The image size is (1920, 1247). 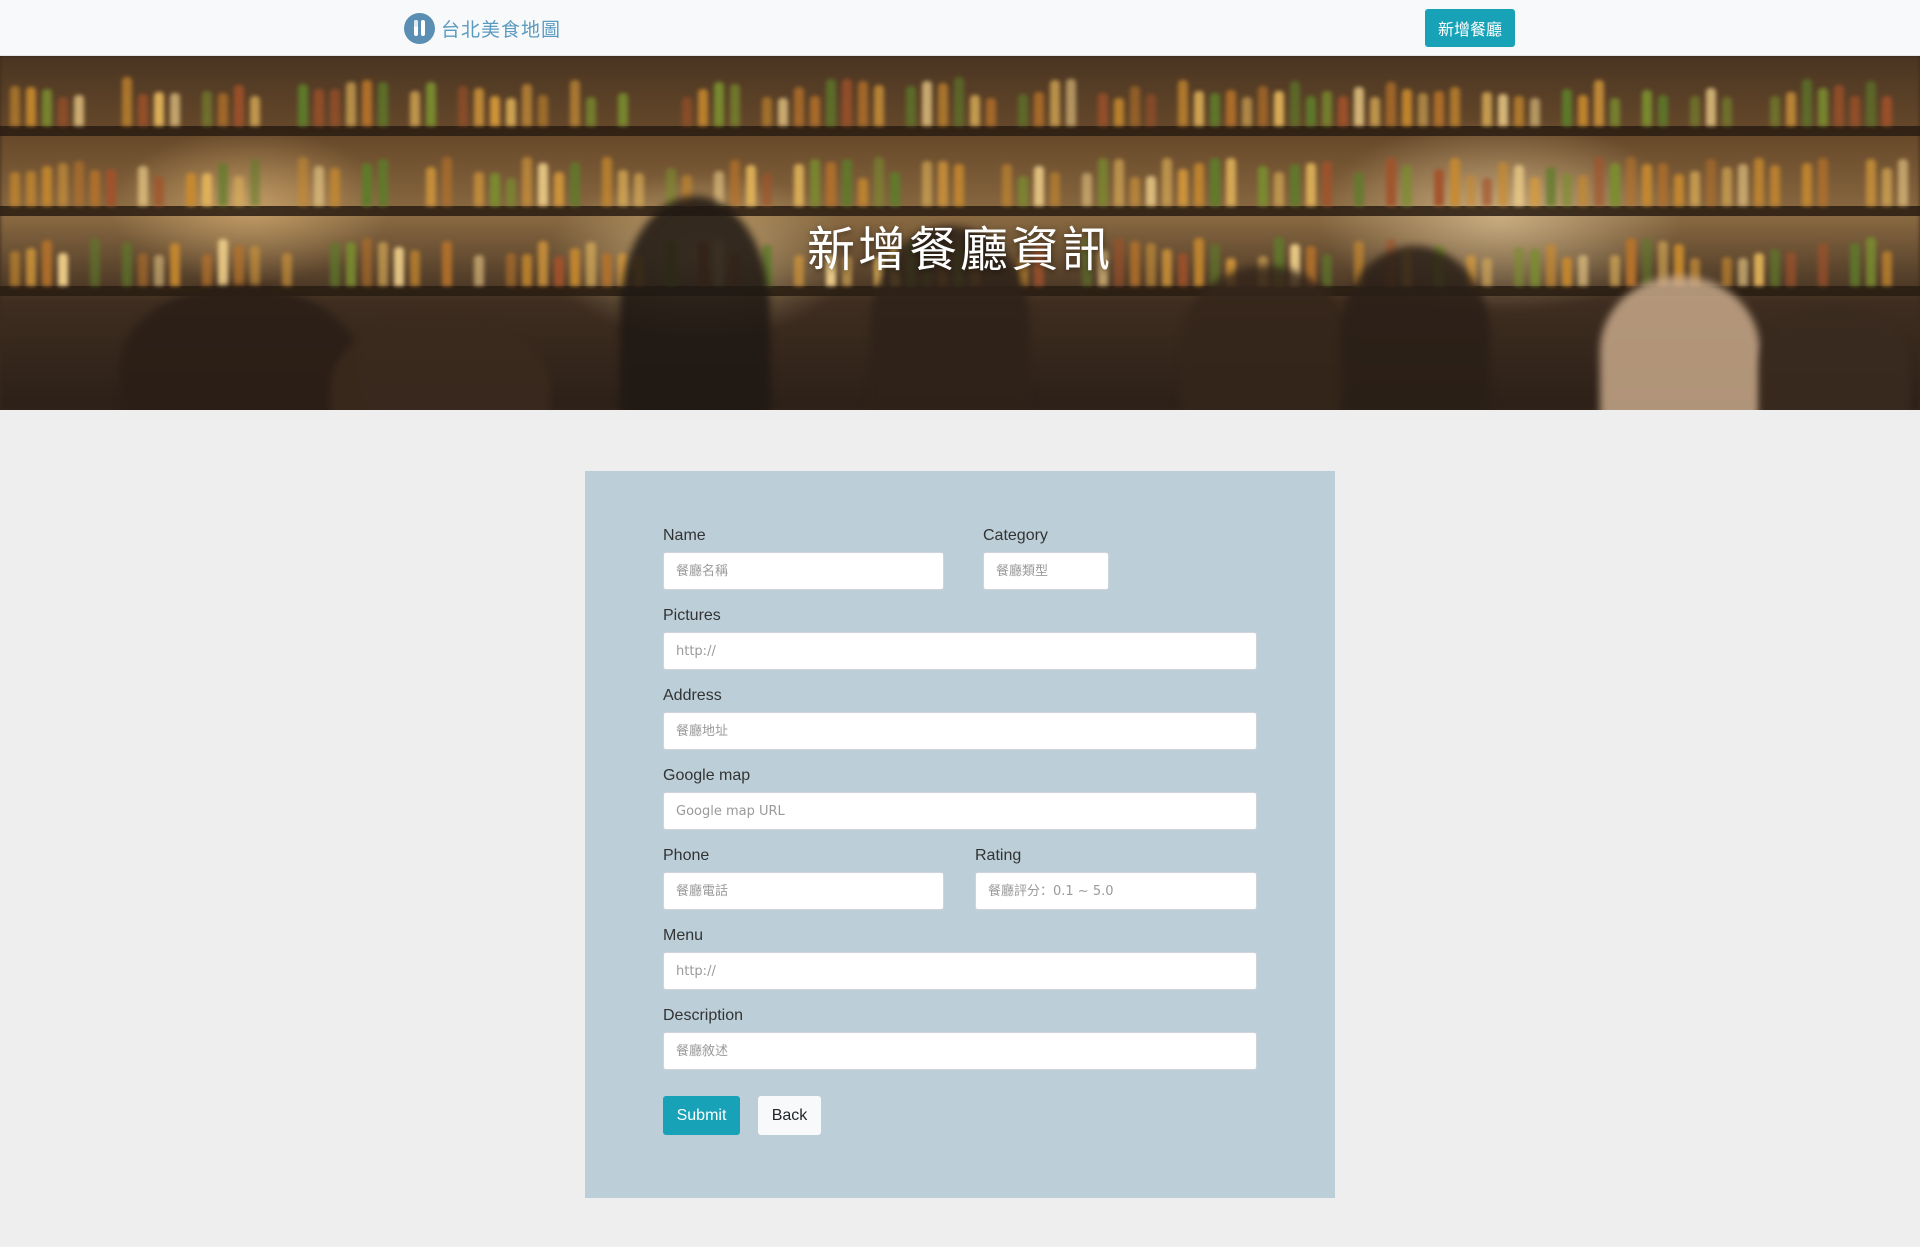 What do you see at coordinates (959, 250) in the screenshot?
I see `page-title: 新增餐廳資訊` at bounding box center [959, 250].